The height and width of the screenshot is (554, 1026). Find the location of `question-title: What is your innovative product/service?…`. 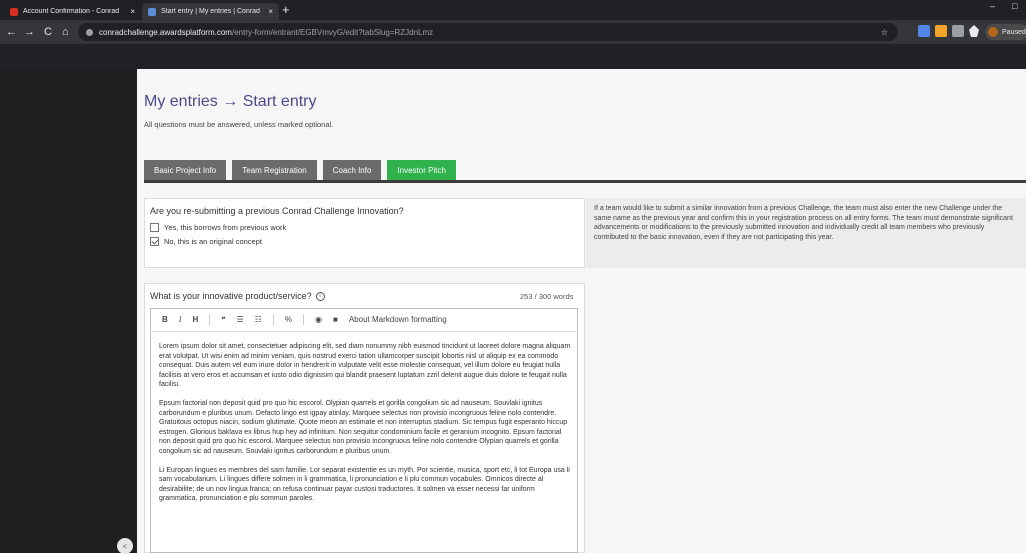

question-title: What is your innovative product/service?… is located at coordinates (237, 296).